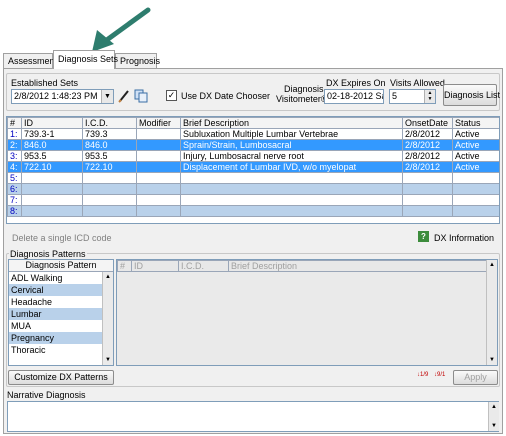 This screenshot has width=506, height=436. I want to click on table-row: 6:, so click(253, 189).